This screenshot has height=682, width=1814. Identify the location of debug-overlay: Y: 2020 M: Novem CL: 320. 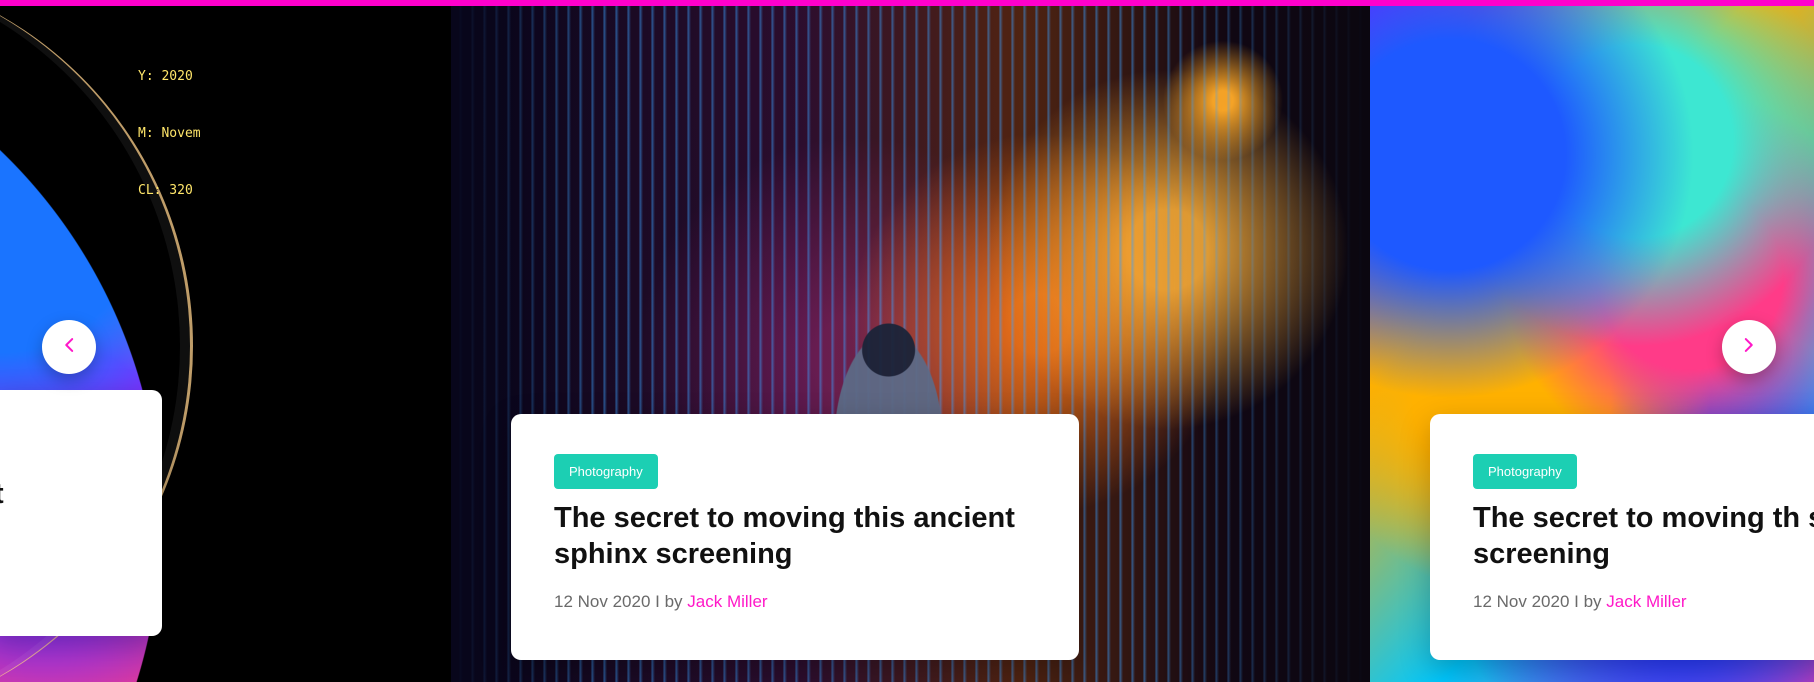
(169, 124).